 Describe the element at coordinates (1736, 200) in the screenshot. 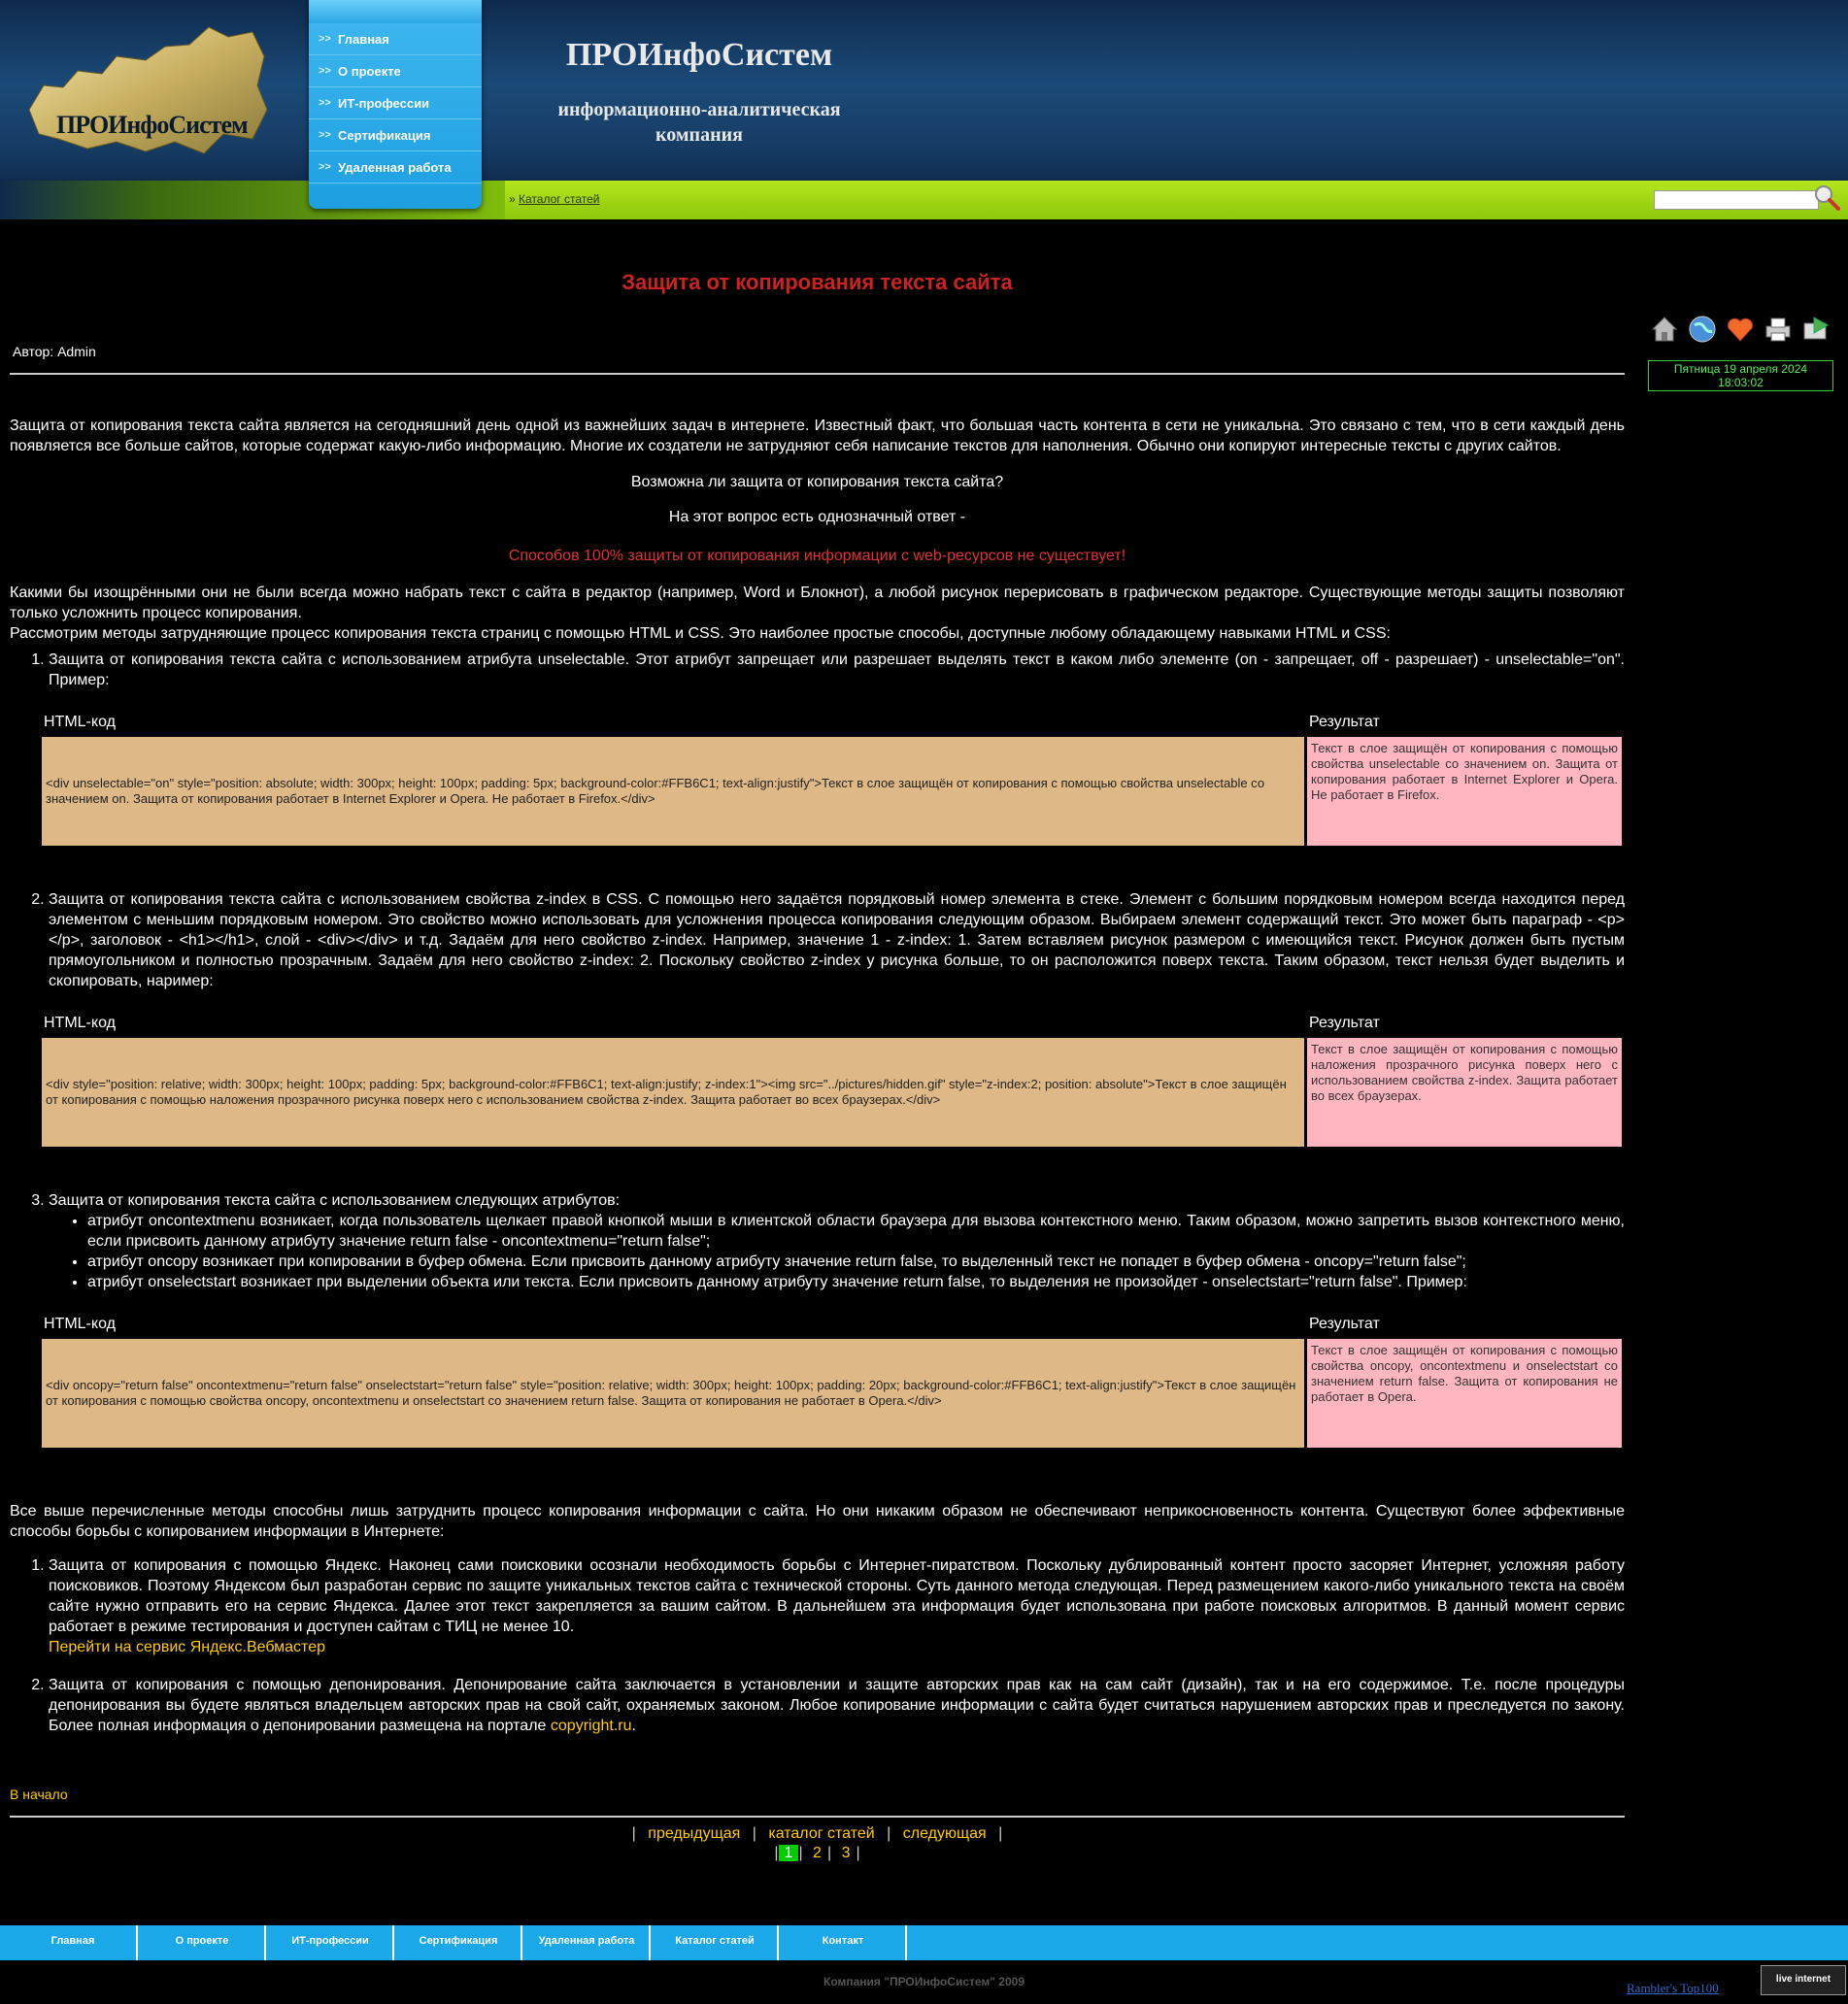

I see `search-input` at that location.